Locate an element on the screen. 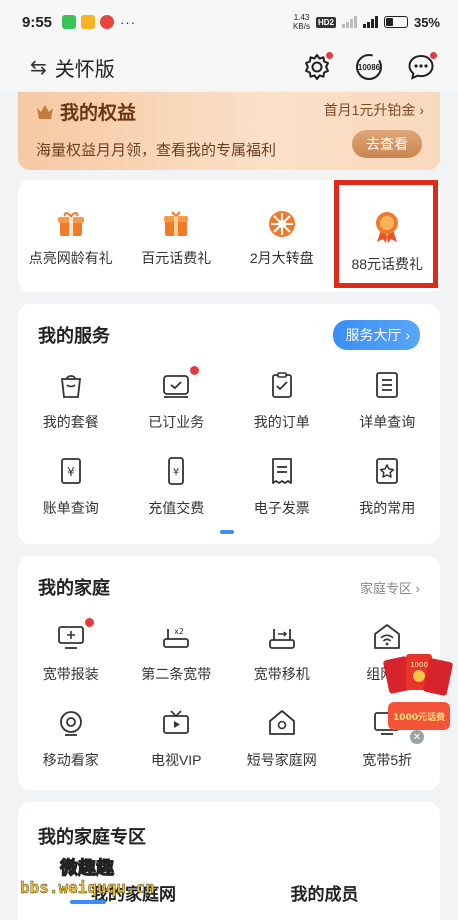 This screenshot has height=920, width=458. family-item: x2 第二条宽带 is located at coordinates (177, 661).